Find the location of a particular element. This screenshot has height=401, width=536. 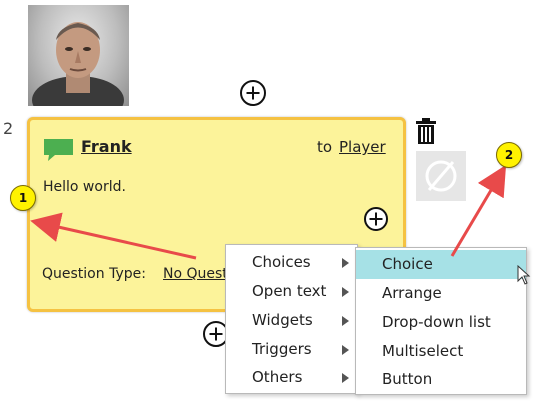

message-text: Hello world. is located at coordinates (84, 187).